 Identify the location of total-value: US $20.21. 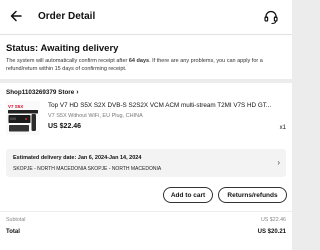
(271, 232).